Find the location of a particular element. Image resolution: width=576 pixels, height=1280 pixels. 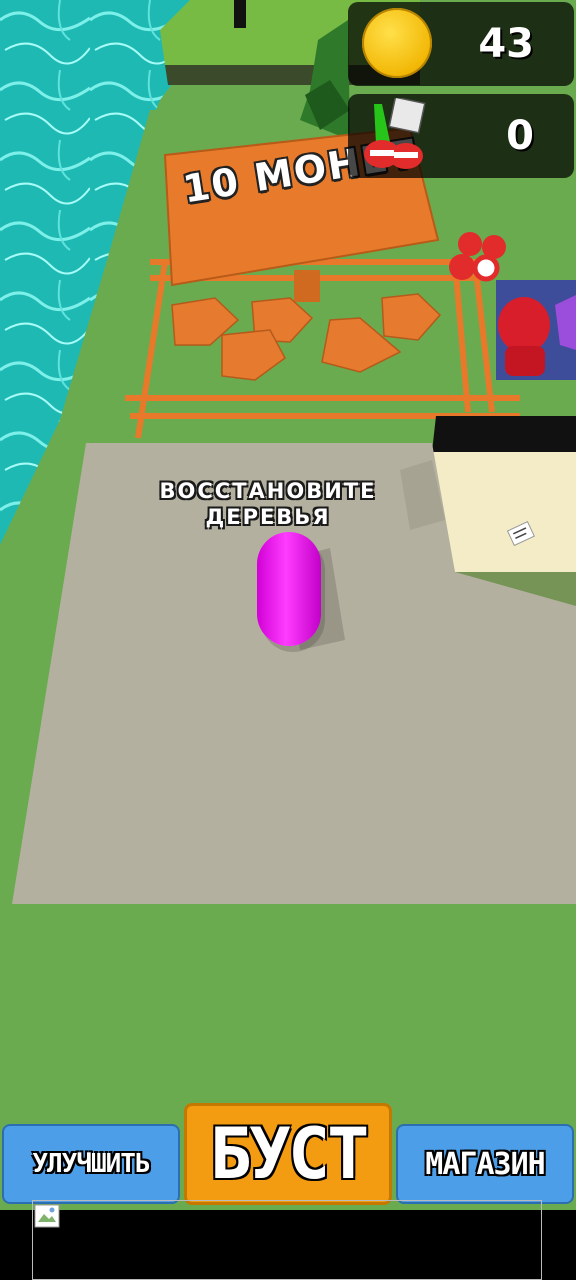

player-character is located at coordinates (289, 589).